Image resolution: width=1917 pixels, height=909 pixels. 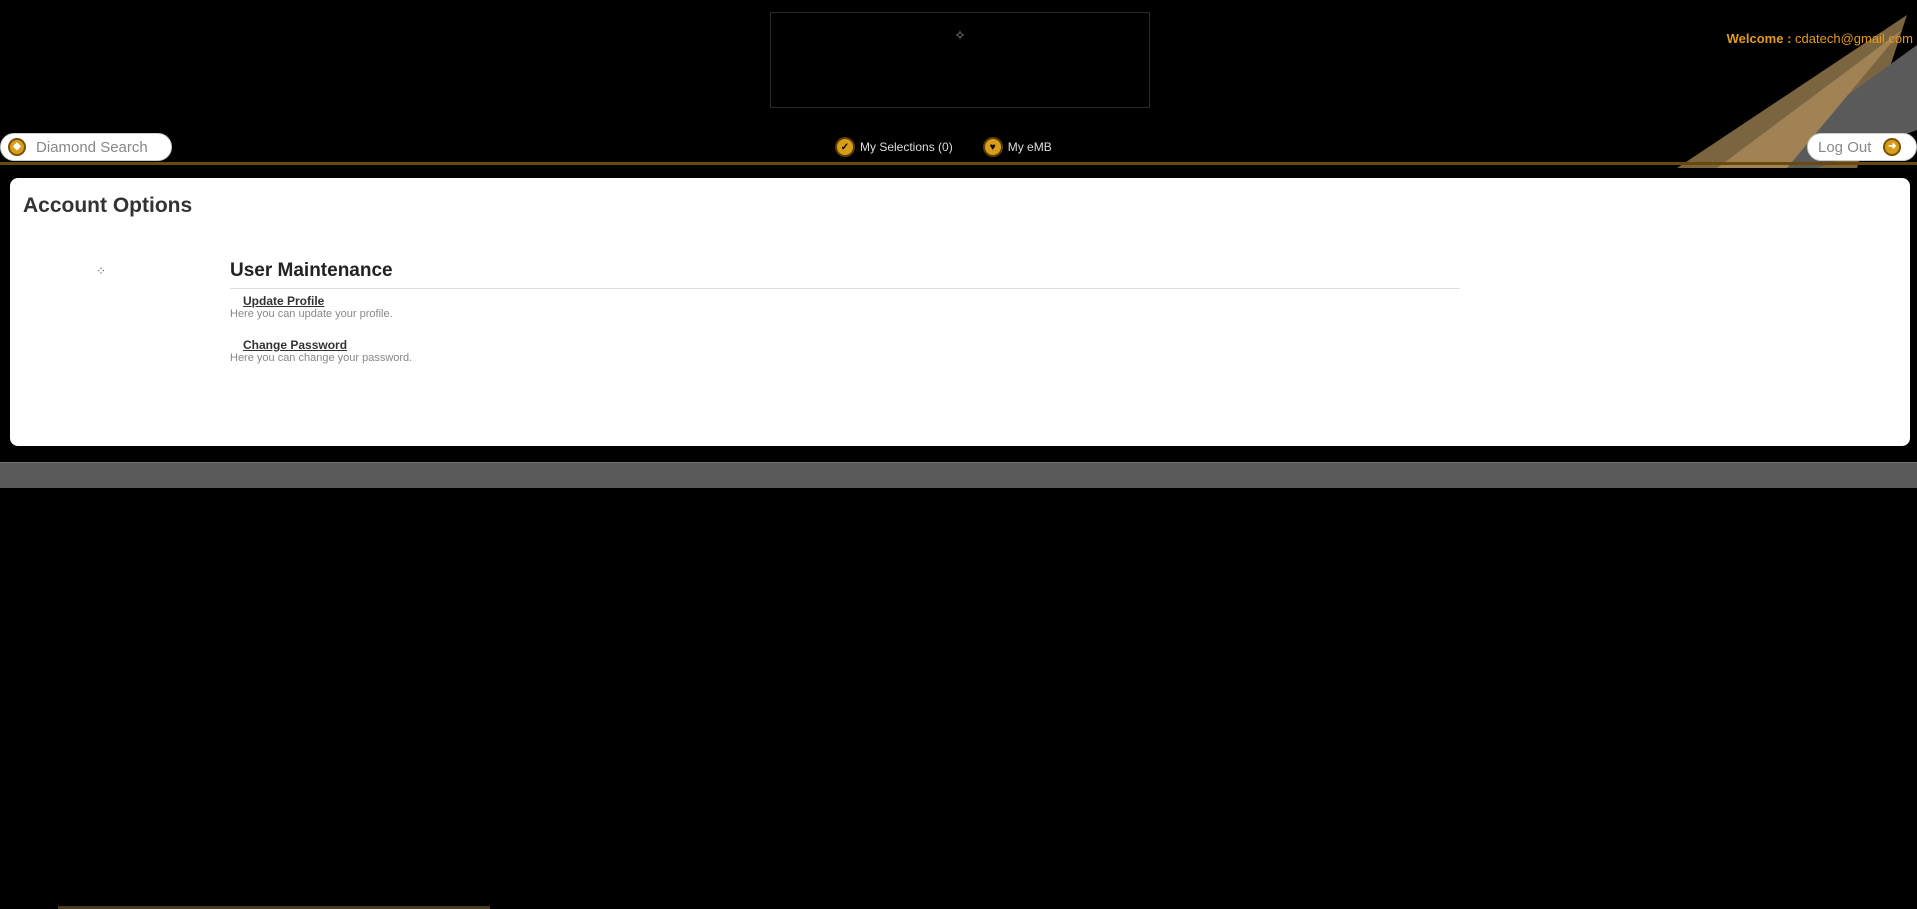 I want to click on nav-item-label: My eMB, so click(x=1029, y=147).